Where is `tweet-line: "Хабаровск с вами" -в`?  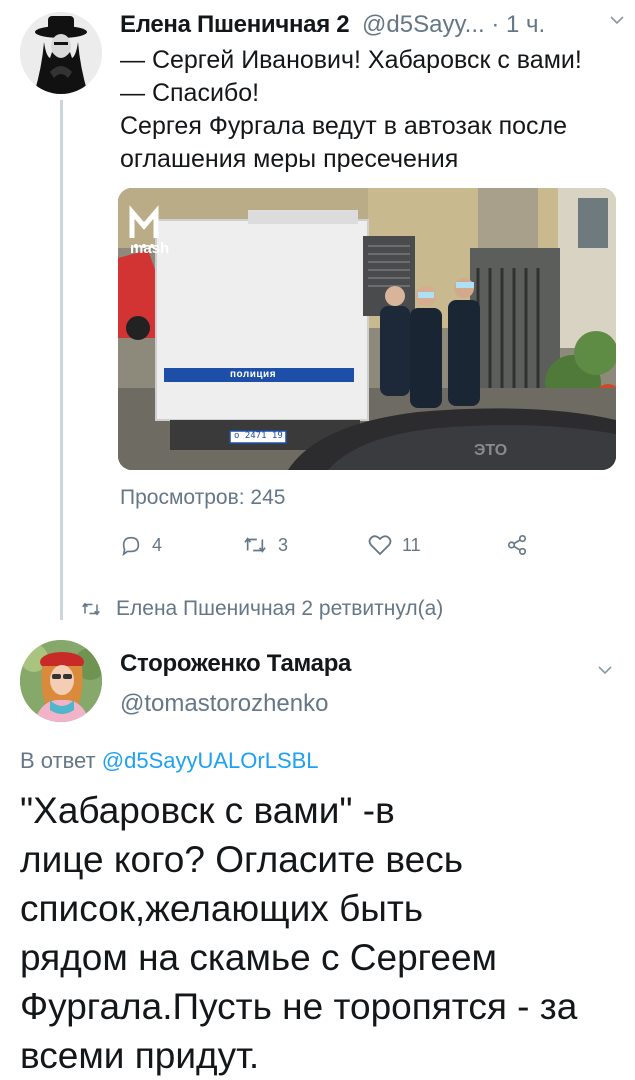
tweet-line: "Хабаровск с вами" -в is located at coordinates (207, 810).